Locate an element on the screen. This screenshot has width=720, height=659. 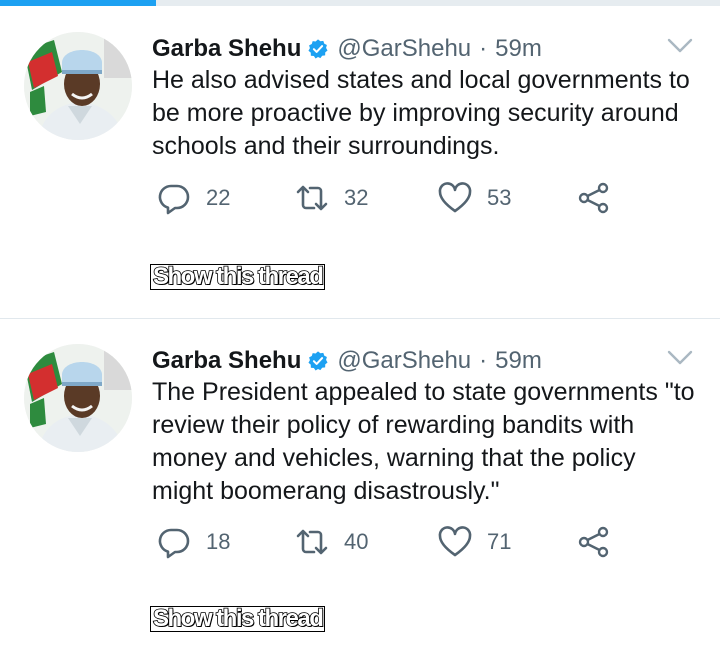
tweet-divider is located at coordinates (360, 318).